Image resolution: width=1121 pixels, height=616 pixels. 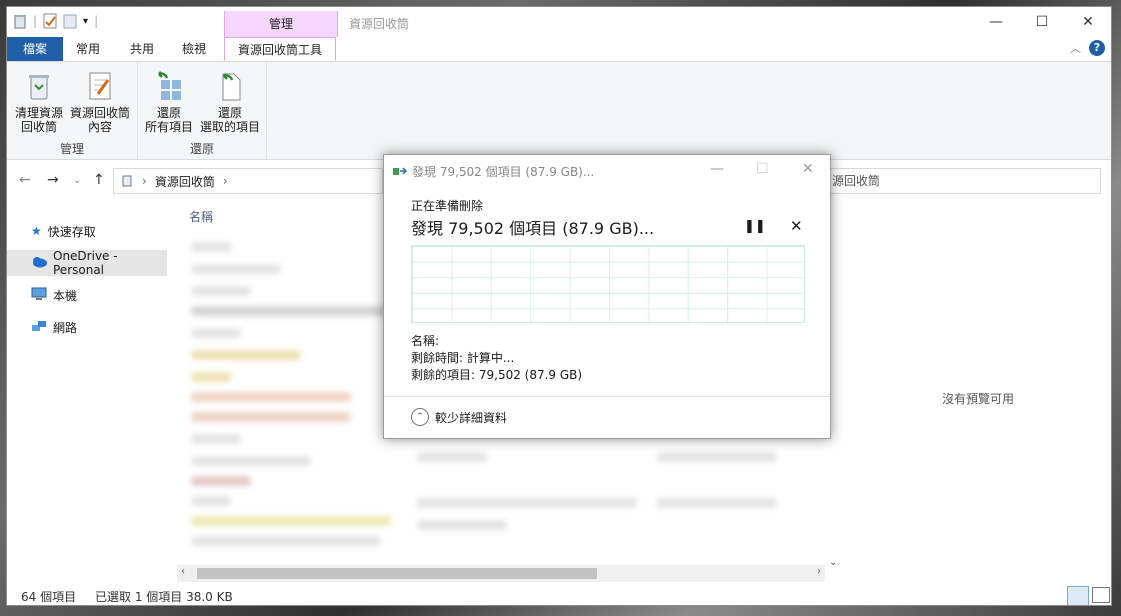 I want to click on forward-arrow-icon: →, so click(x=53, y=180).